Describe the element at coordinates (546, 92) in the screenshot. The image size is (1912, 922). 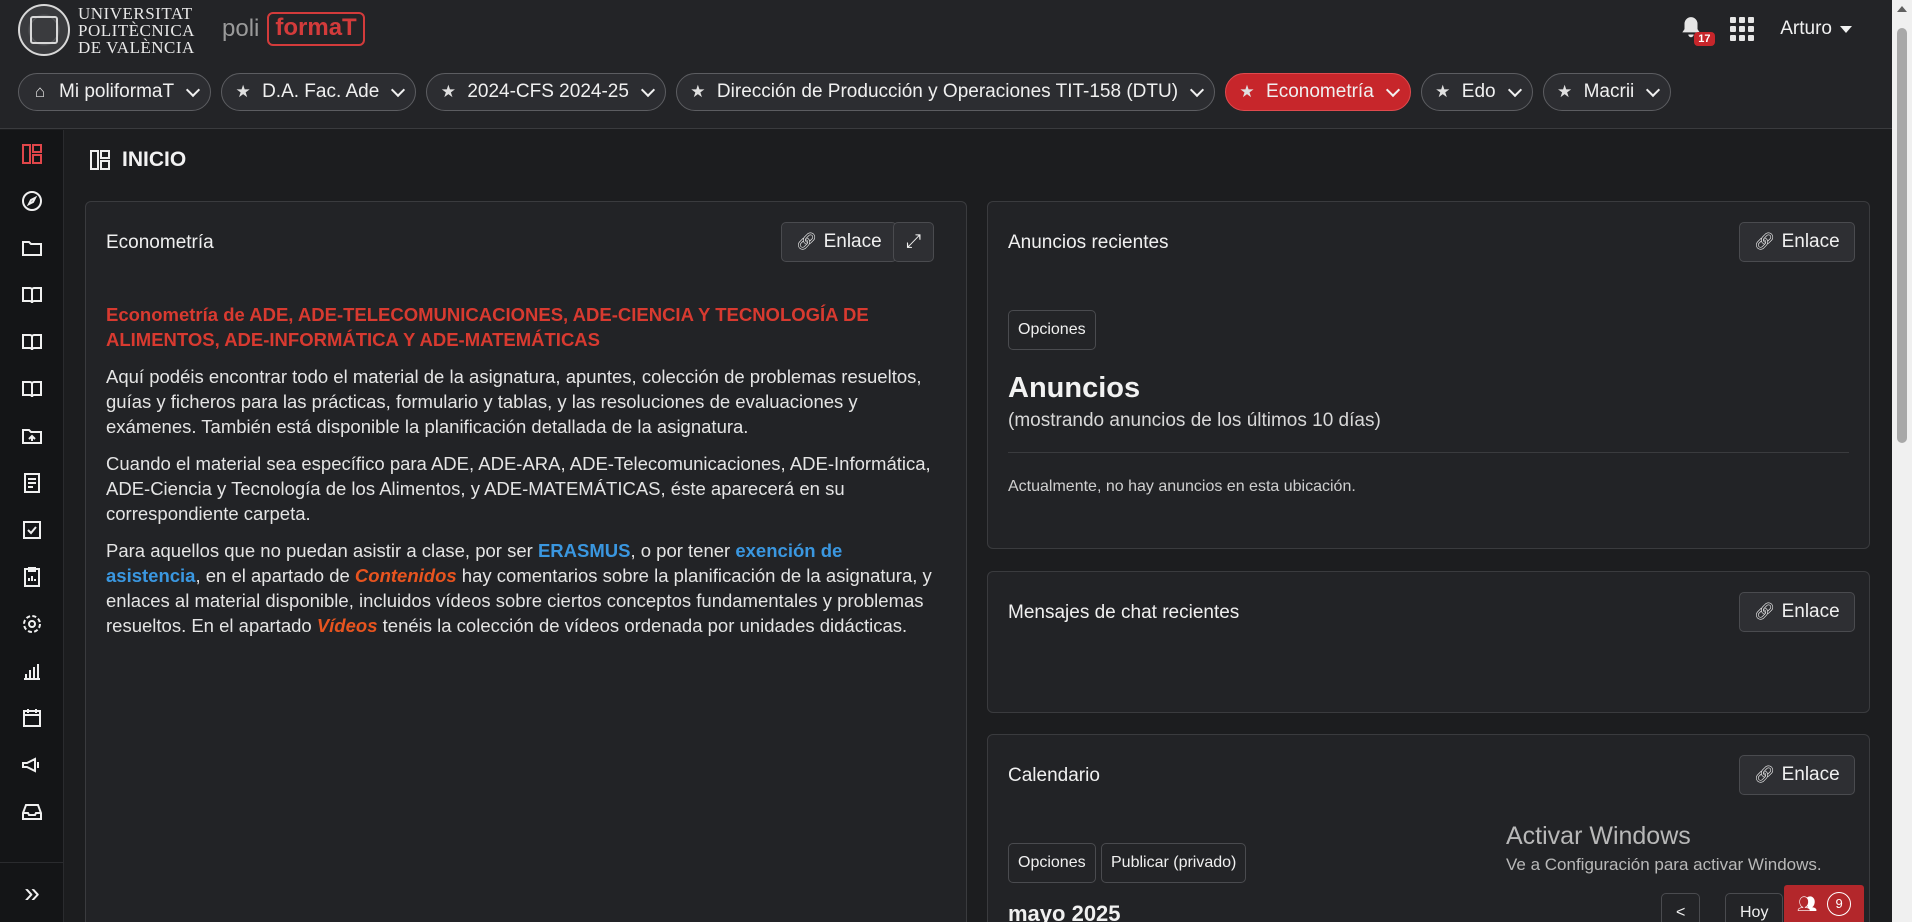
I see `site-pill-2024-cfs: ★ 2024-CFS 2024-25` at that location.